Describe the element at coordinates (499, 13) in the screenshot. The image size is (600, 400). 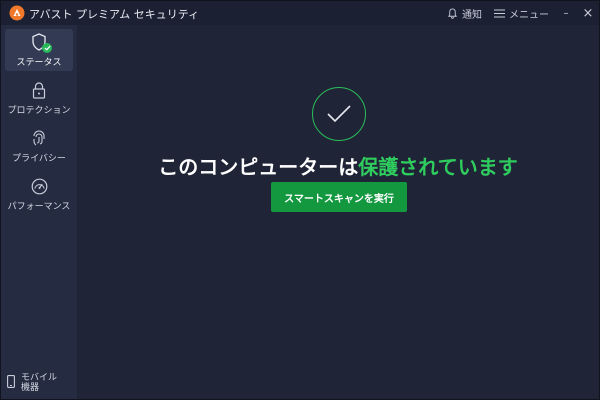
I see `hamburger-icon` at that location.